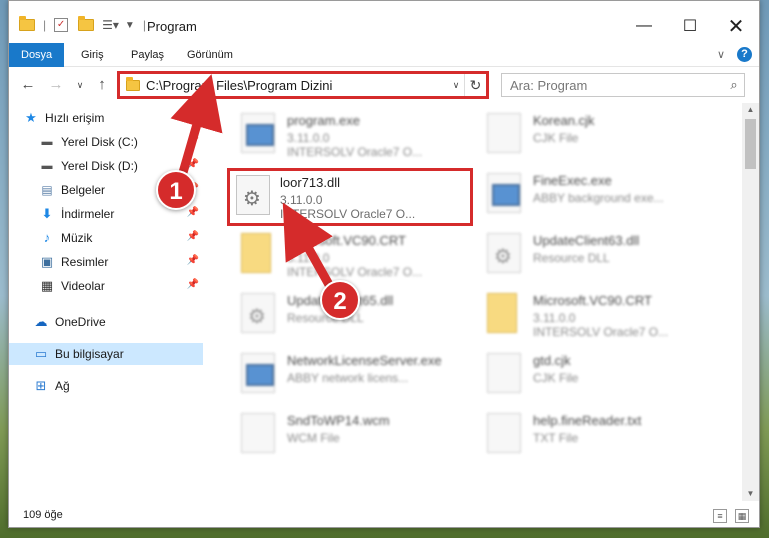 The height and width of the screenshot is (538, 769). Describe the element at coordinates (750, 110) in the screenshot. I see `scroll-up-button: ▲` at that location.